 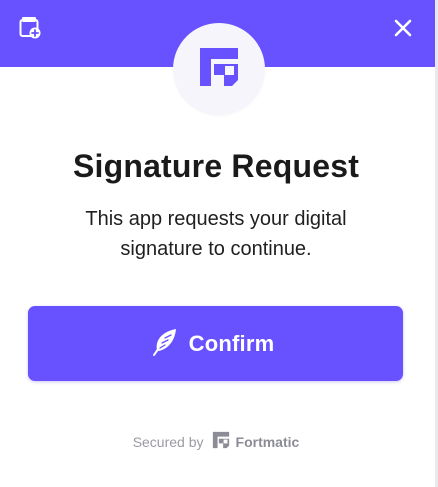 I want to click on fortmatic-brand-icon, so click(x=221, y=441).